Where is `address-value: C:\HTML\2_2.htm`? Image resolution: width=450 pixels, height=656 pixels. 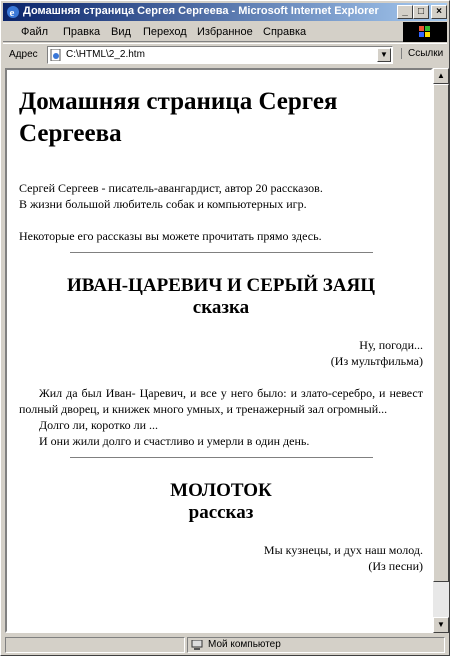 address-value: C:\HTML\2_2.htm is located at coordinates (105, 54).